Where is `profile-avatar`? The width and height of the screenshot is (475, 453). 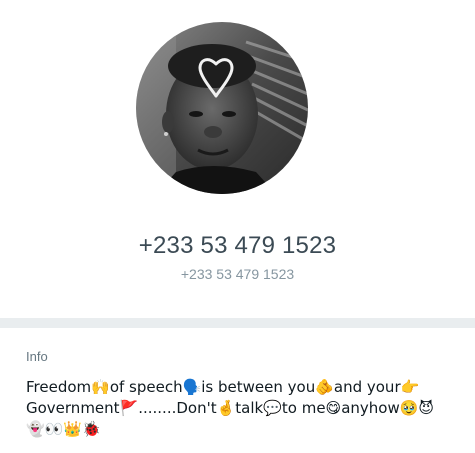 profile-avatar is located at coordinates (222, 108).